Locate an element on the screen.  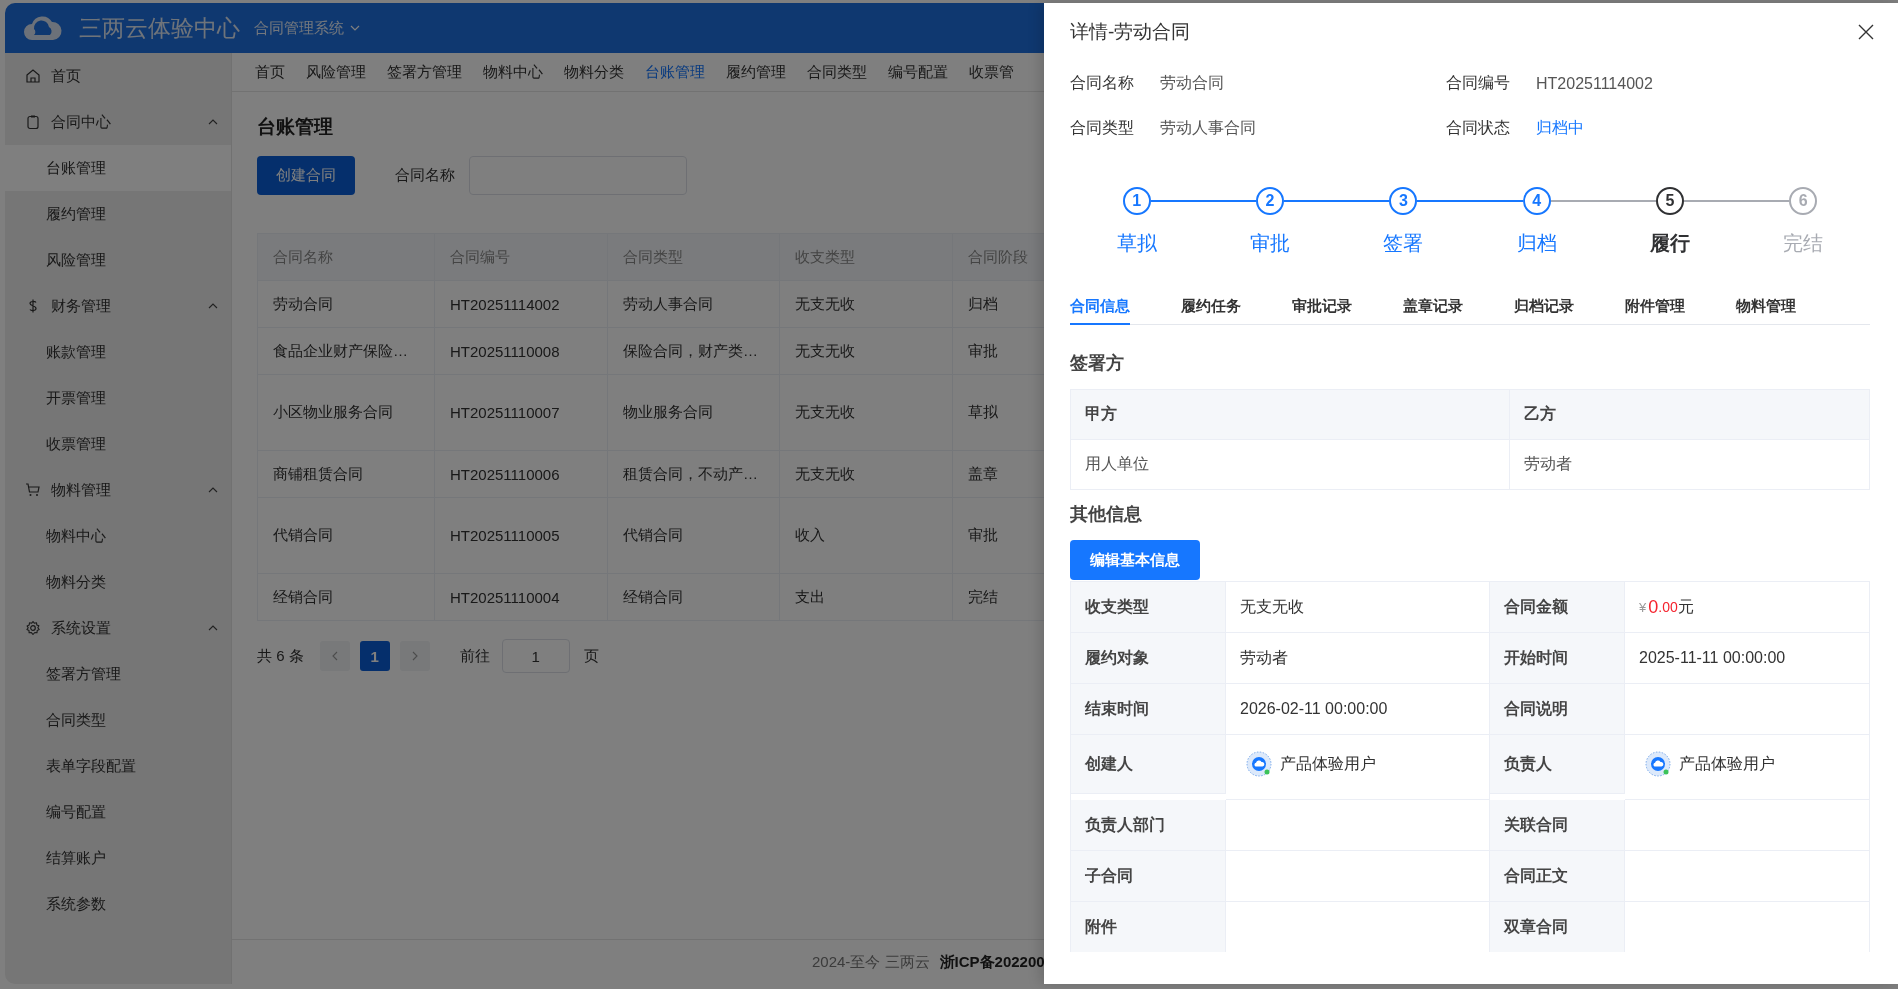
drawer-title: 详情-劳动合同 is located at coordinates (1130, 32).